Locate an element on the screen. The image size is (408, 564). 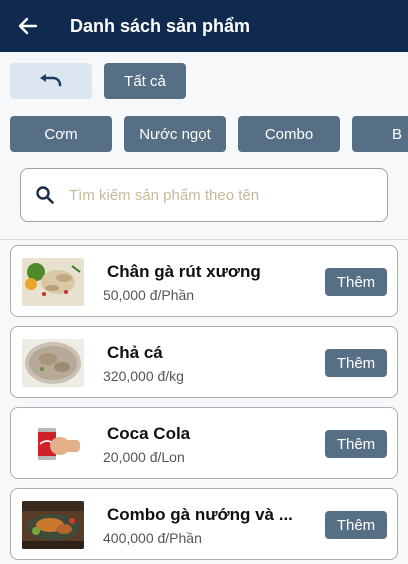
product-name: Chả cá is located at coordinates (135, 352).